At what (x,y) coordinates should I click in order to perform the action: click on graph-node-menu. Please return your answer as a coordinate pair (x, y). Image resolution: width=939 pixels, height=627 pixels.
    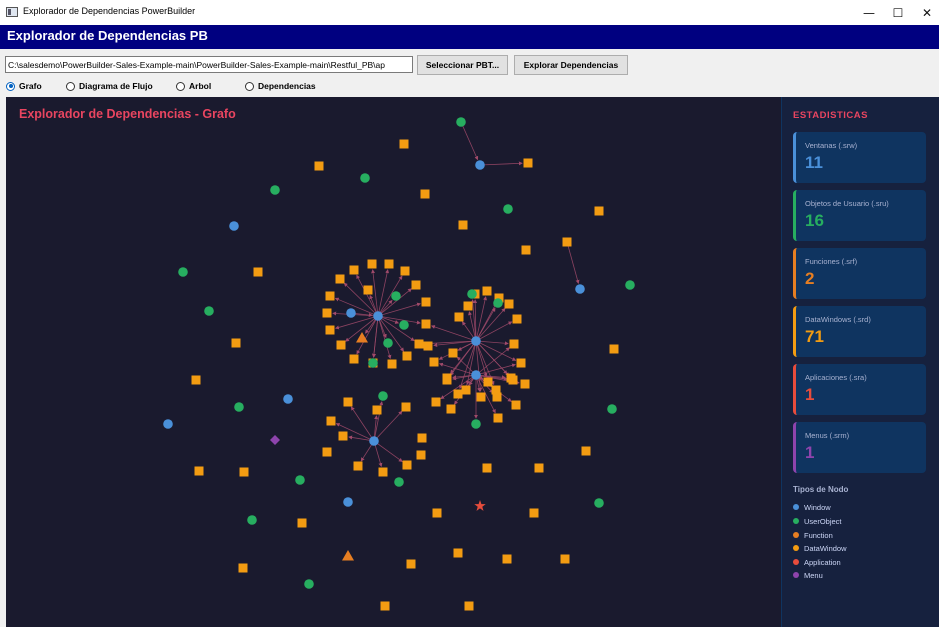
    Looking at the image, I should click on (275, 440).